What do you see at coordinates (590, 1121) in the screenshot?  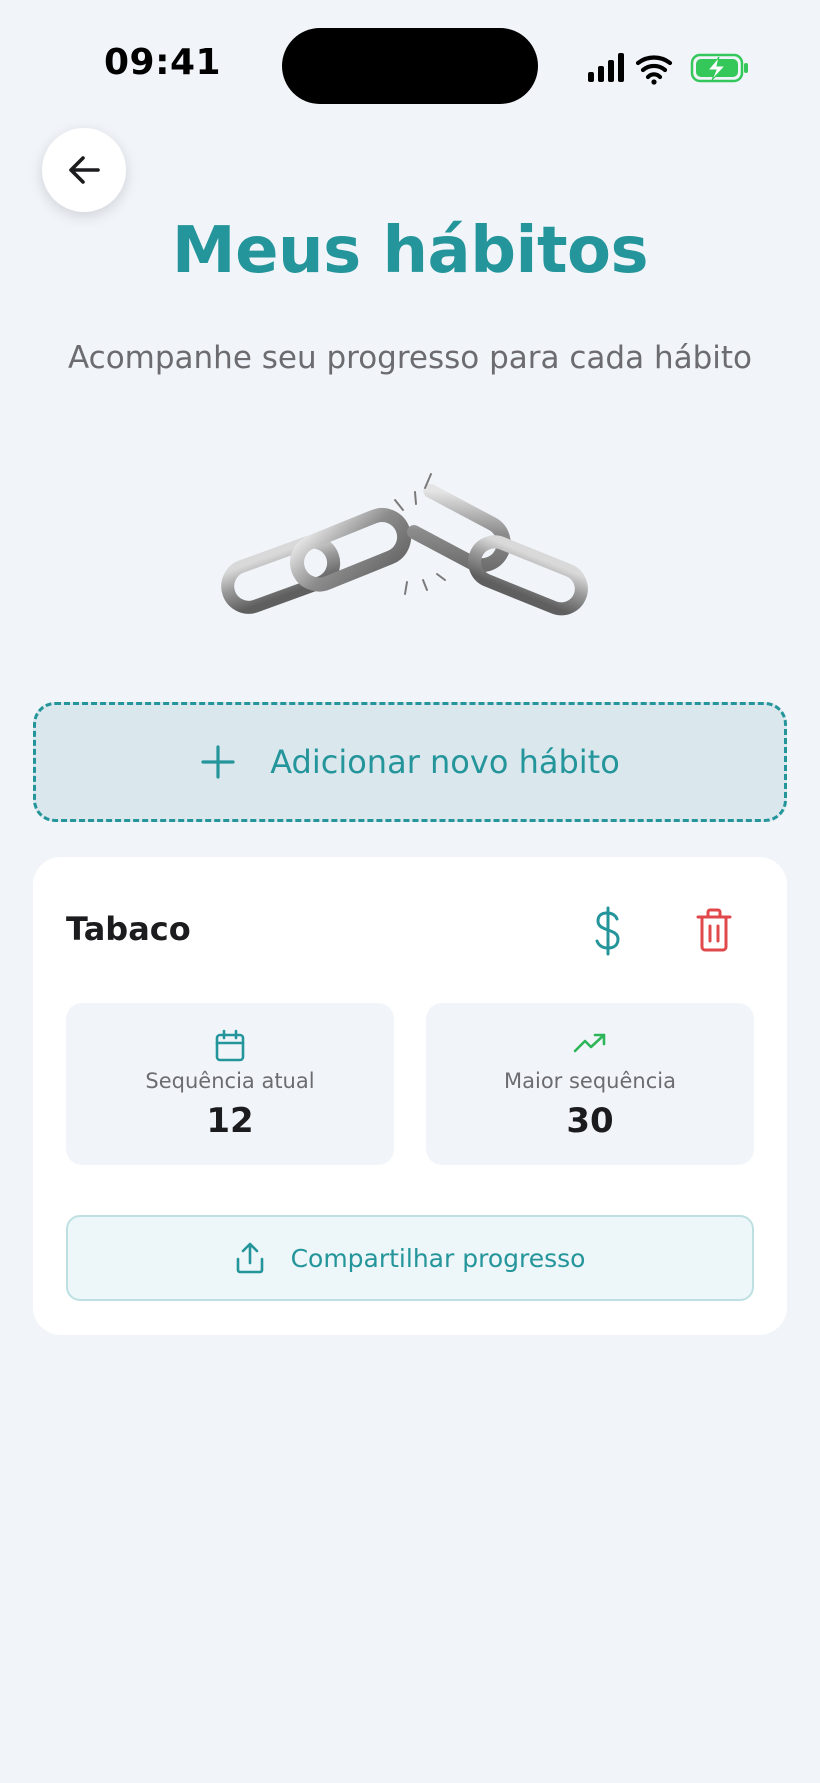 I see `stat-value: 30` at bounding box center [590, 1121].